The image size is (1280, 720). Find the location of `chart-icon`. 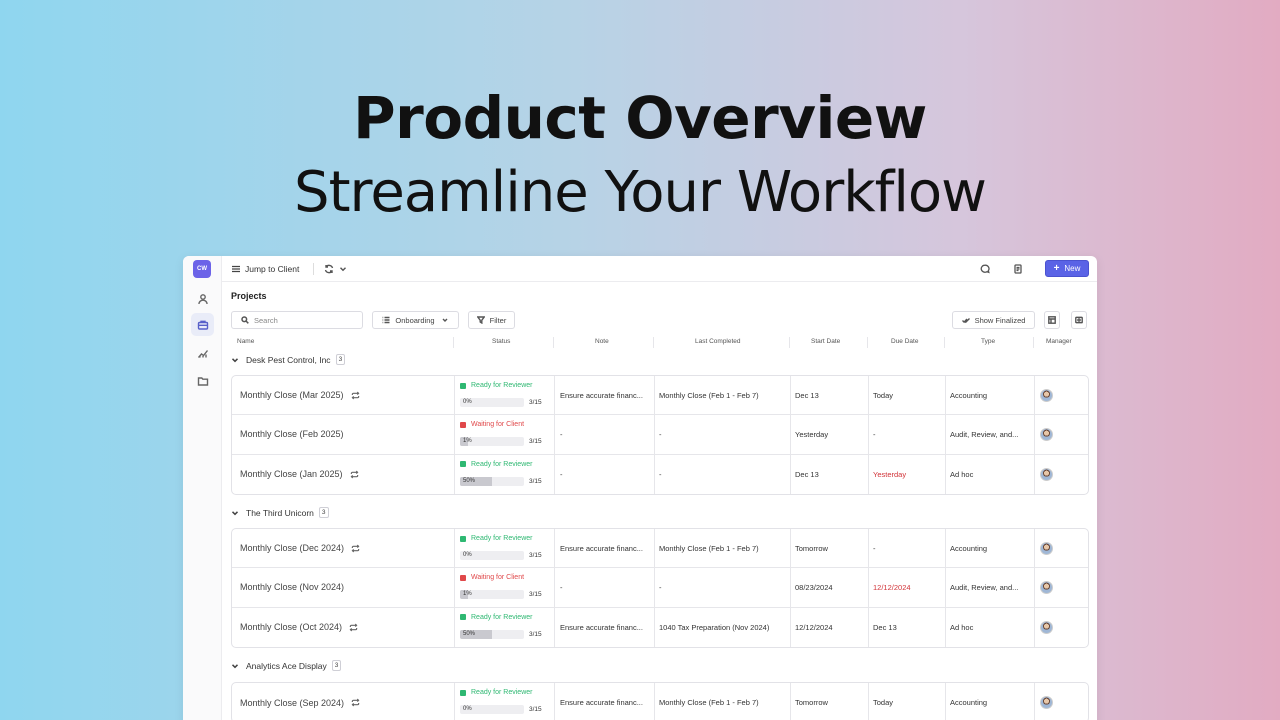

chart-icon is located at coordinates (202, 352).